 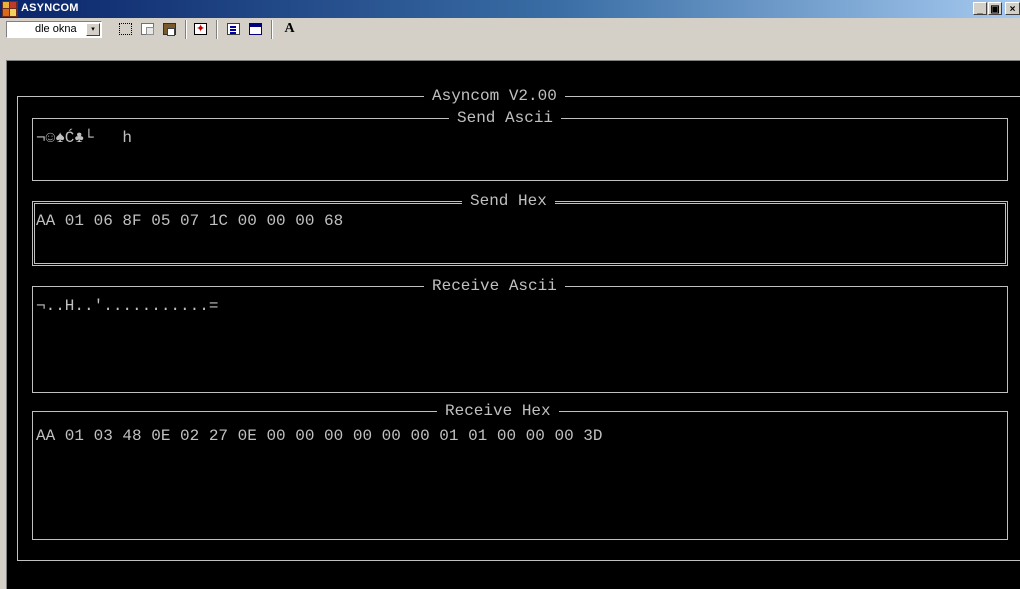 I want to click on copy-button, so click(x=148, y=29).